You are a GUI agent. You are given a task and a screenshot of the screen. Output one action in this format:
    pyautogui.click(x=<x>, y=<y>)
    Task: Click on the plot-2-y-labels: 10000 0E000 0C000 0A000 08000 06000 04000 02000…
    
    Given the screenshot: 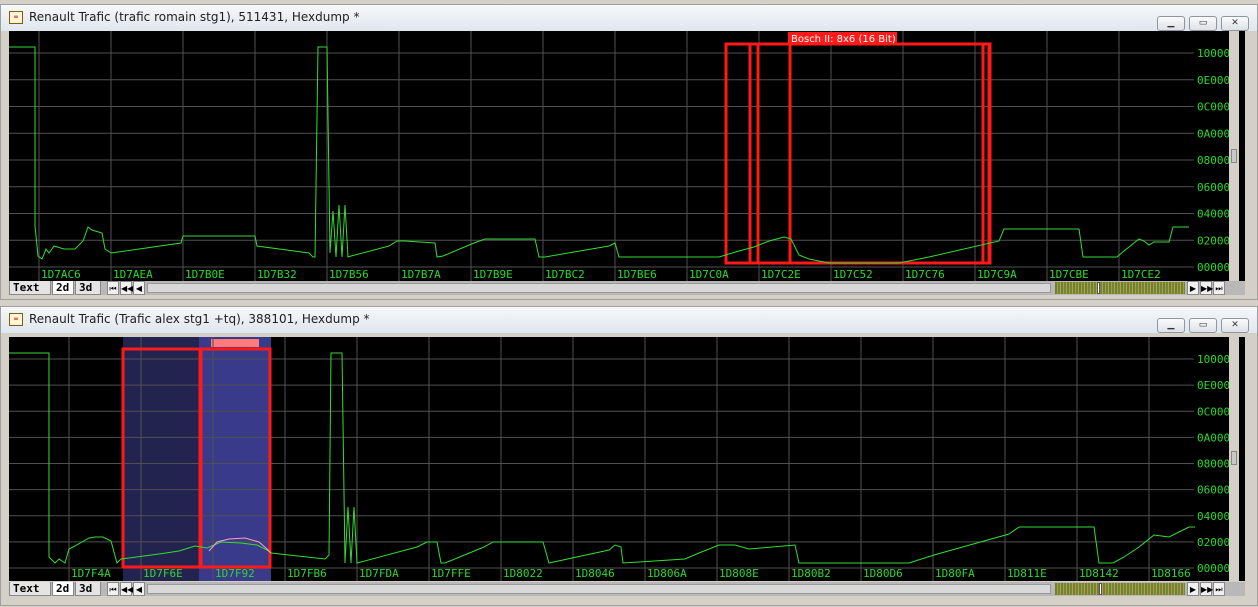 What is the action you would take?
    pyautogui.click(x=1213, y=464)
    